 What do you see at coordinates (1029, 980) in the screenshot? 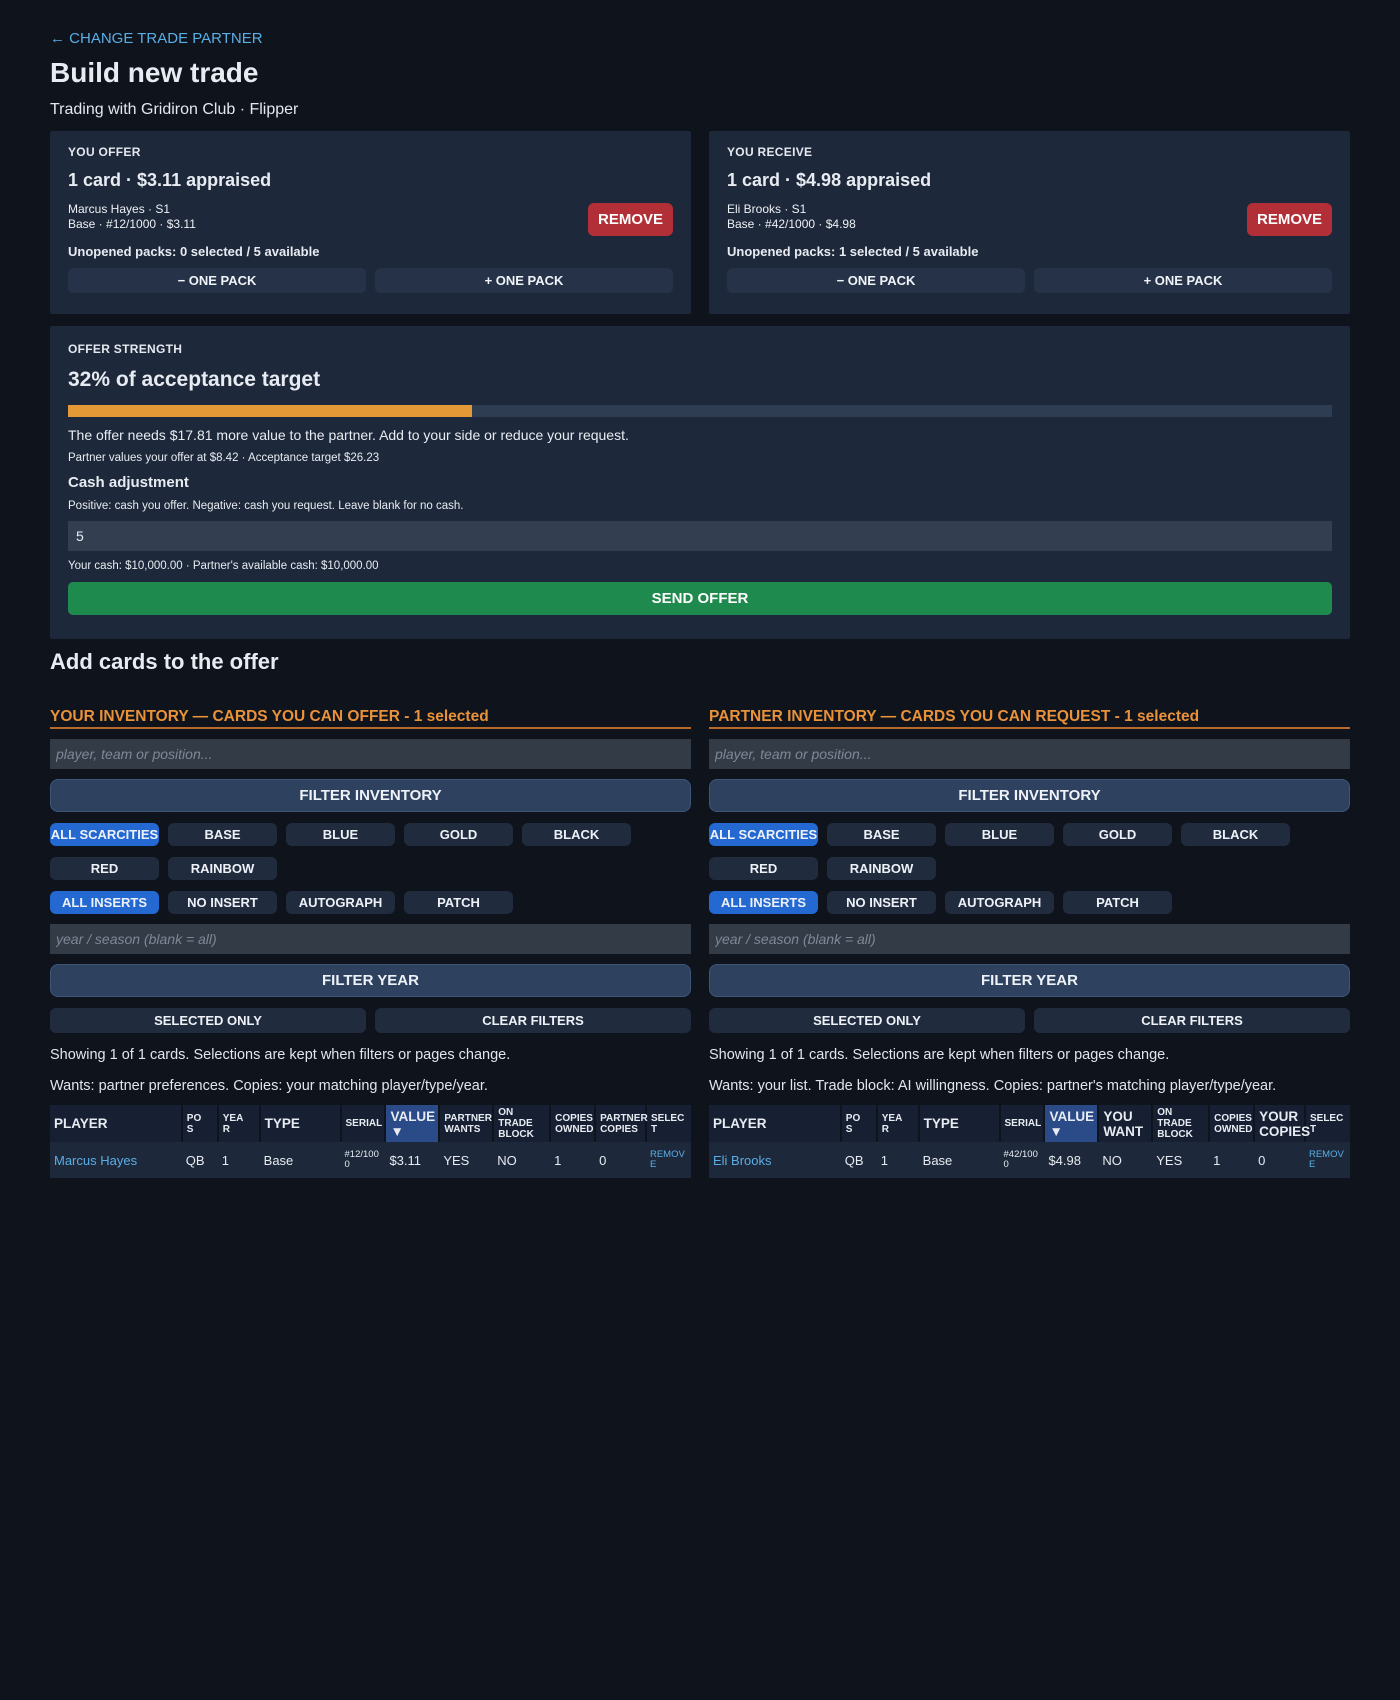
I see `partner-filter-year-button: FILTER YEAR` at bounding box center [1029, 980].